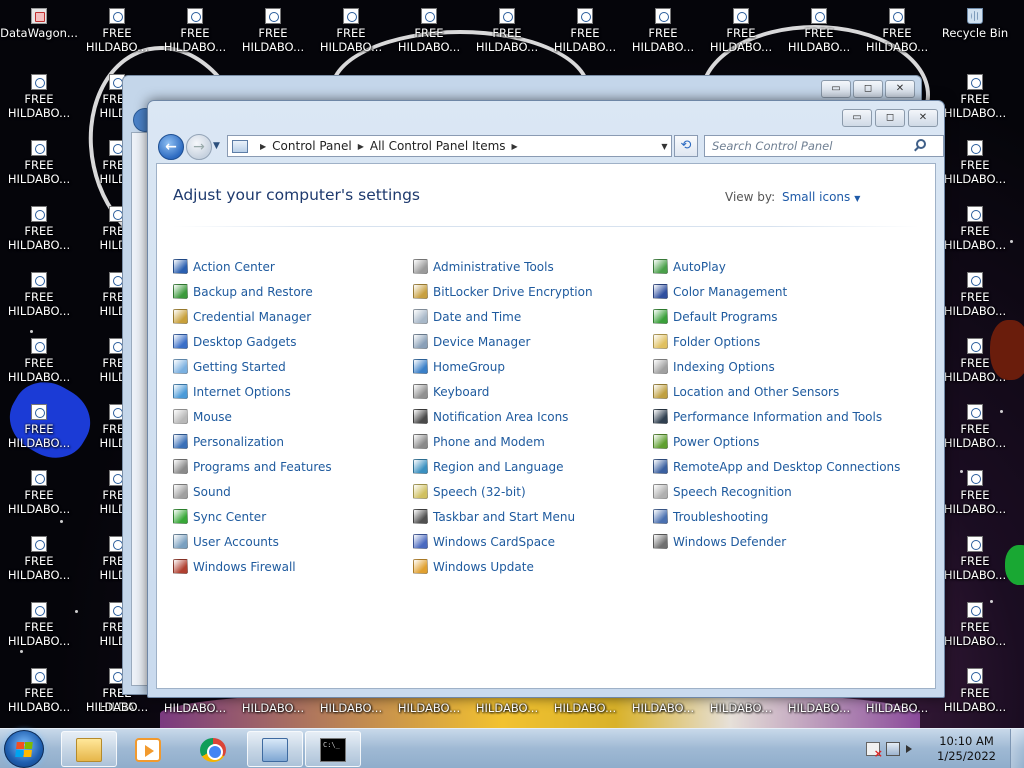  What do you see at coordinates (312, 146) in the screenshot?
I see `breadcrumb-control-panel: Control Panel` at bounding box center [312, 146].